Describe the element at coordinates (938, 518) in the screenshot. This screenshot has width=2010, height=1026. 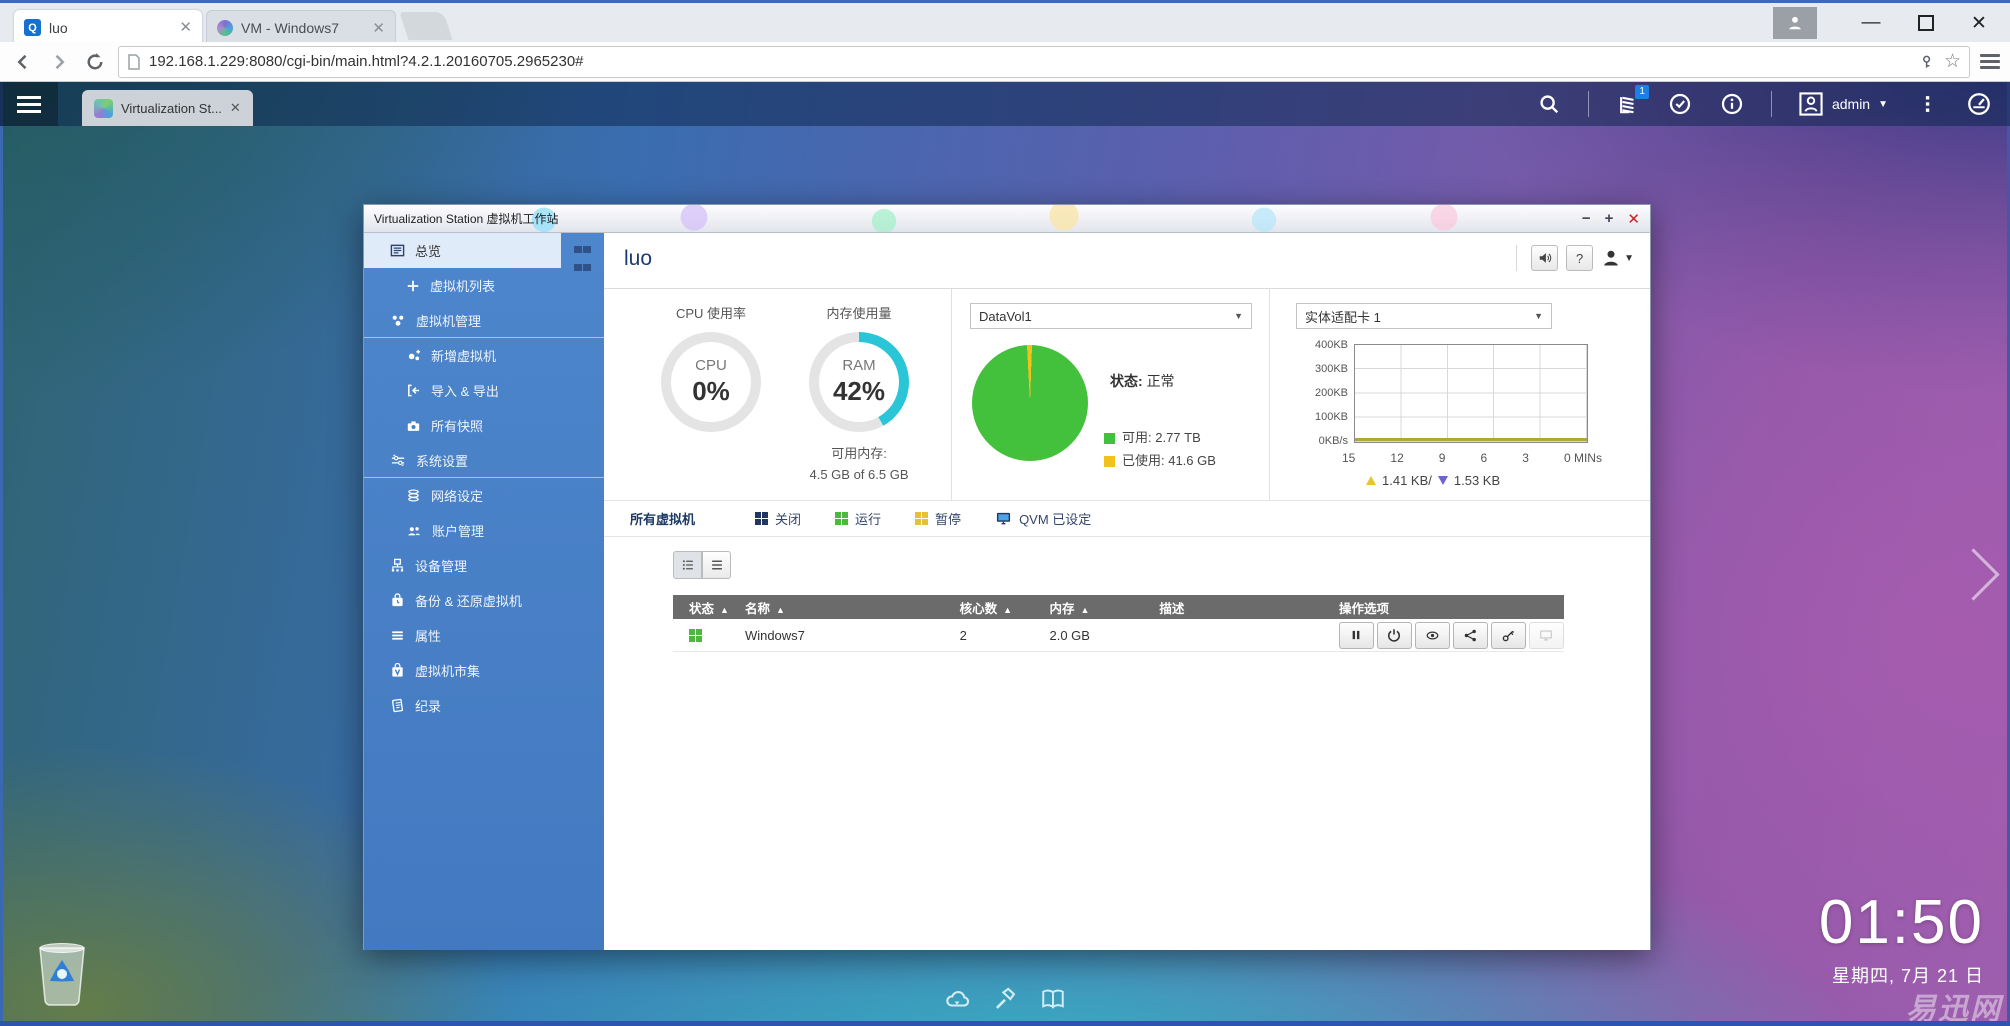
I see `filter-paused: 暂停` at that location.